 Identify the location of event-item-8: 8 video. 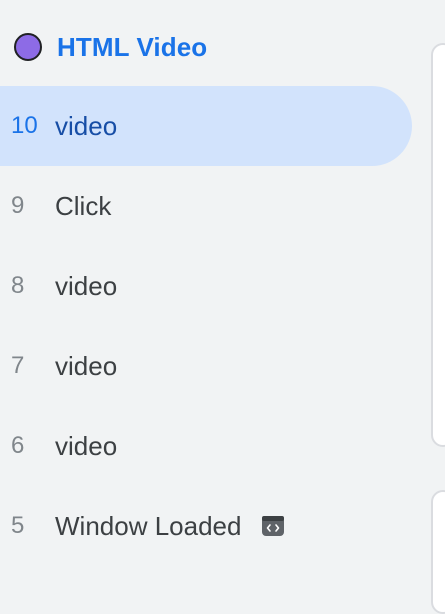
(206, 286).